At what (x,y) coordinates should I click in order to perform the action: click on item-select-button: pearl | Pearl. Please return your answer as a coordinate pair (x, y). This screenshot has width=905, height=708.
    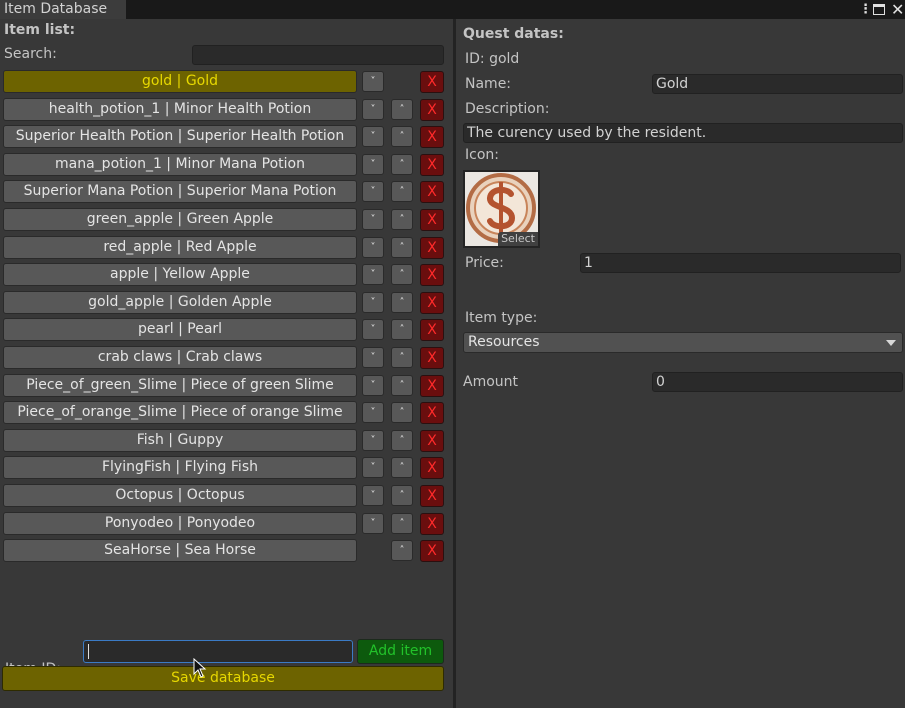
    Looking at the image, I should click on (180, 329).